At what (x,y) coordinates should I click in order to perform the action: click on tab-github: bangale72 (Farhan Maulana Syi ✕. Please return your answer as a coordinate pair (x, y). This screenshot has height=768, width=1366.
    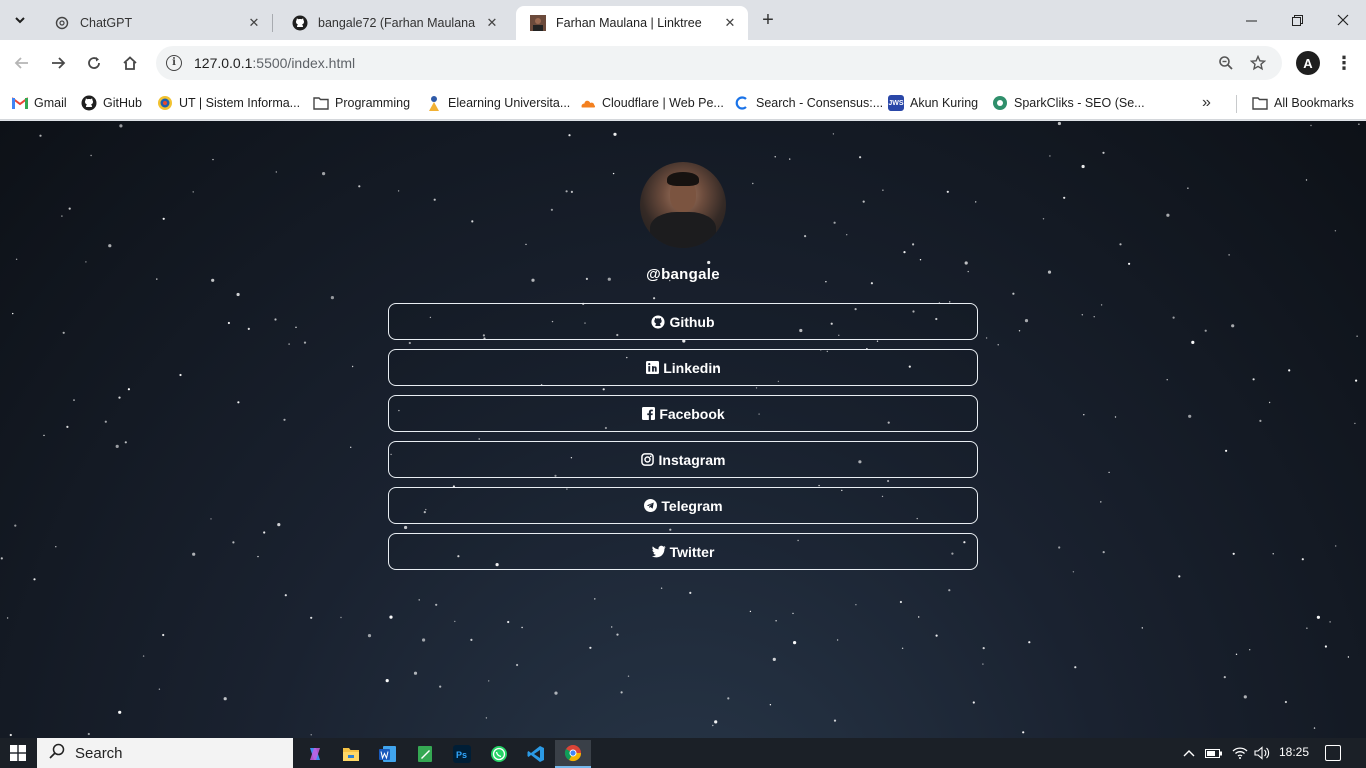
    Looking at the image, I should click on (394, 23).